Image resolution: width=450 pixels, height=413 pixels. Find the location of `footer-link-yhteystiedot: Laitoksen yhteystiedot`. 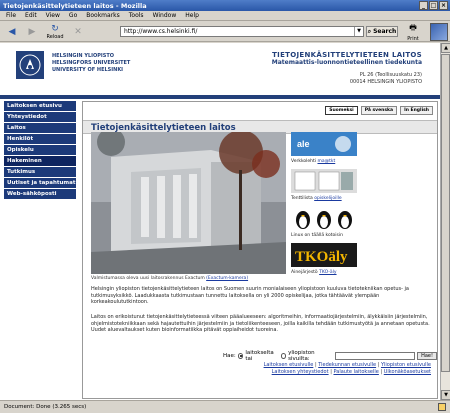

footer-link-yhteystiedot: Laitoksen yhteystiedot is located at coordinates (300, 372).